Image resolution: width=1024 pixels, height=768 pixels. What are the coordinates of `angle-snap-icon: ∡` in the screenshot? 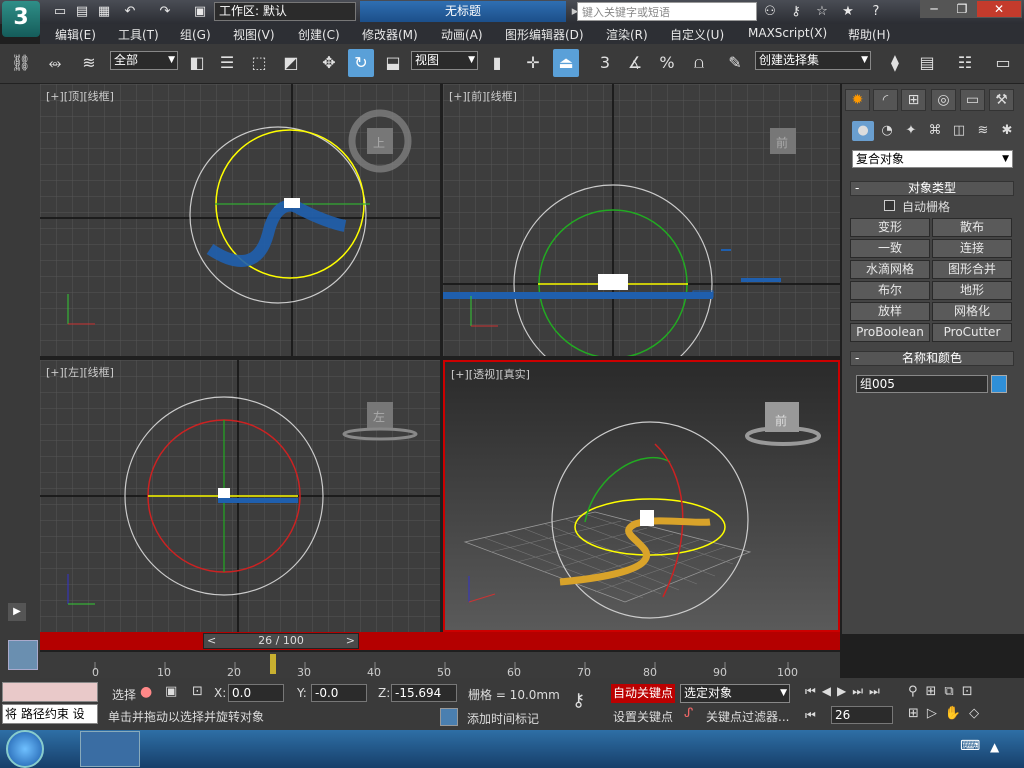 It's located at (635, 63).